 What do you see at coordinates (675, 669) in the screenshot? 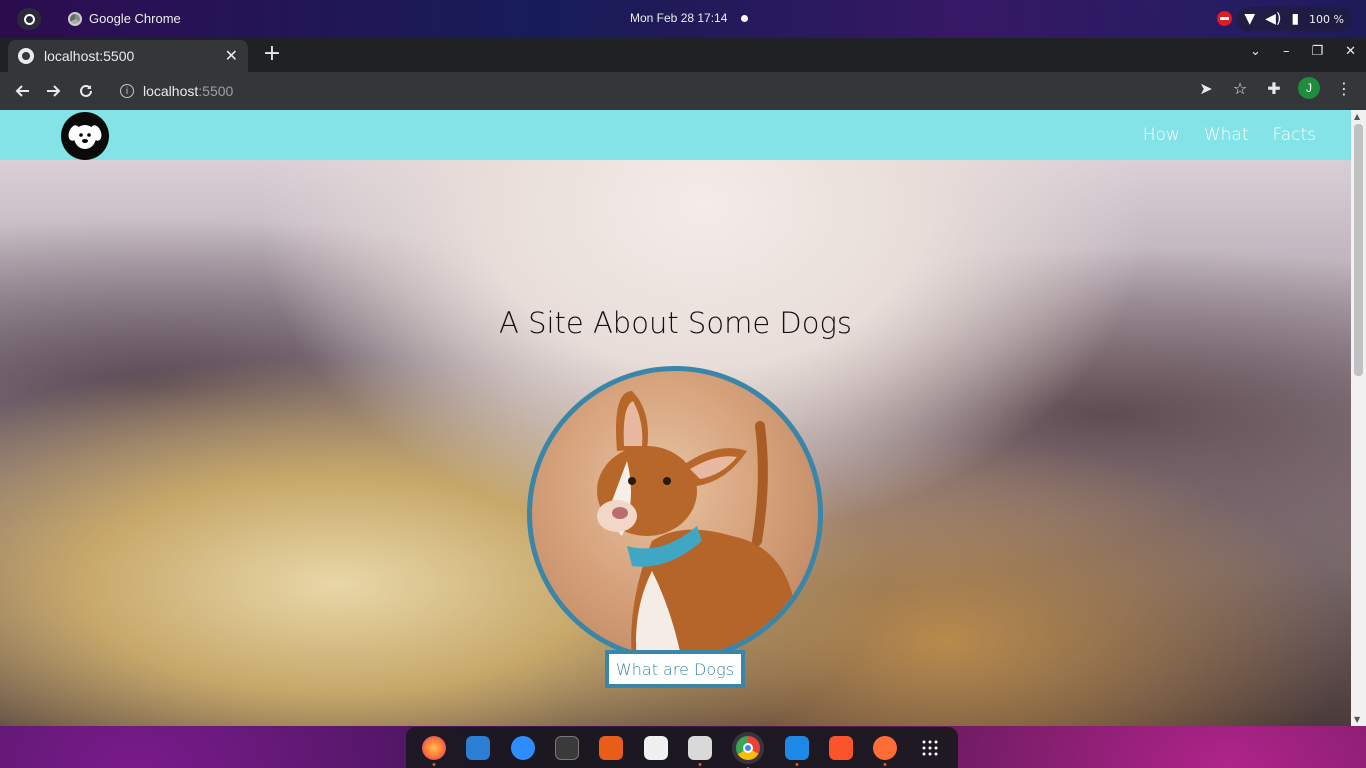
I see `what-are-dogs-button: What are Dogs` at bounding box center [675, 669].